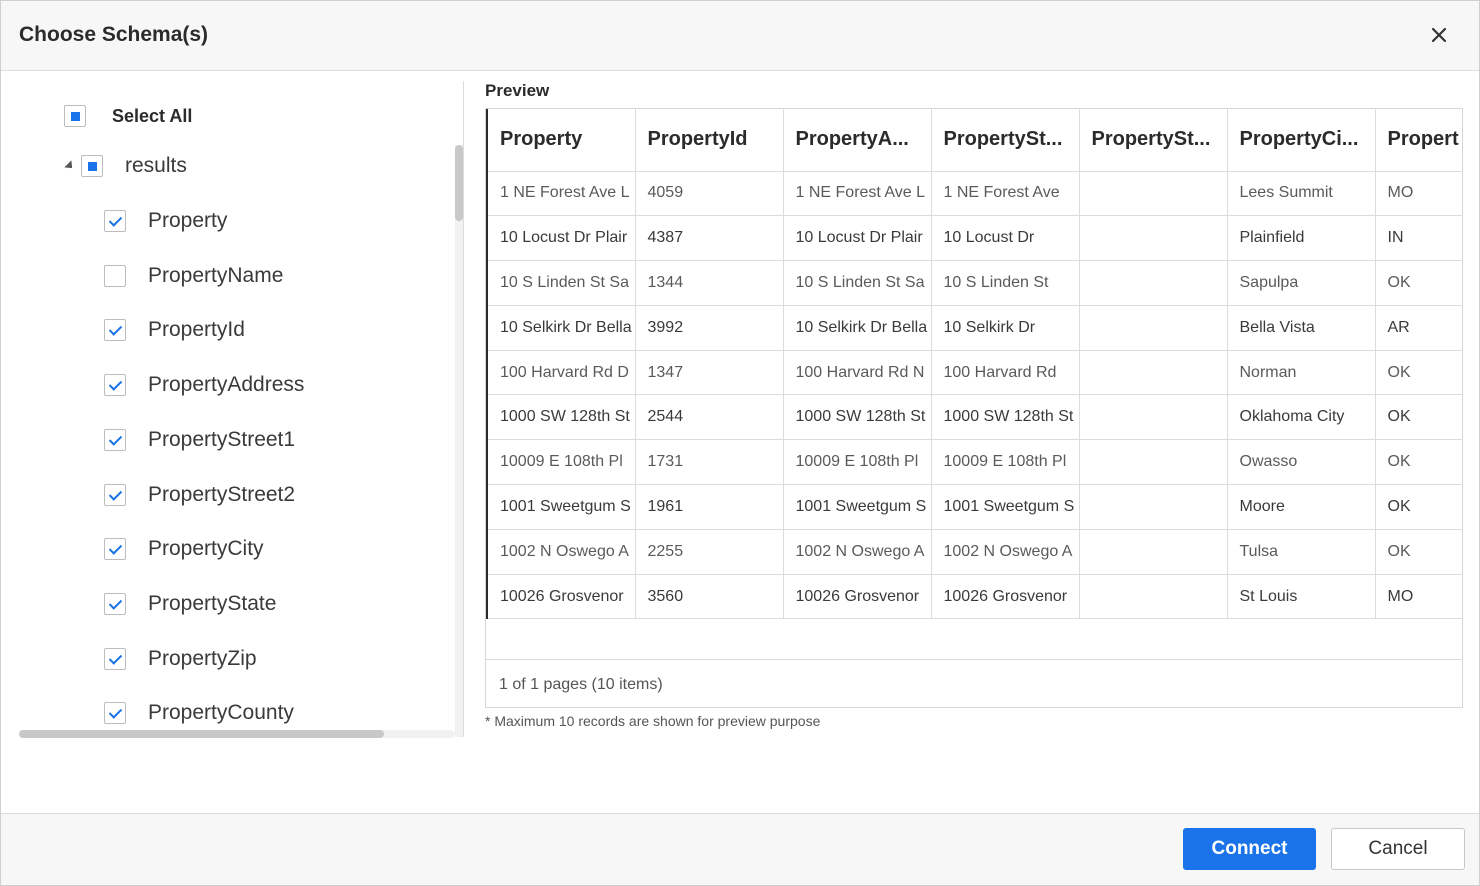 This screenshot has width=1480, height=886. What do you see at coordinates (226, 385) in the screenshot?
I see `tree-item-label: PropertyAddress` at bounding box center [226, 385].